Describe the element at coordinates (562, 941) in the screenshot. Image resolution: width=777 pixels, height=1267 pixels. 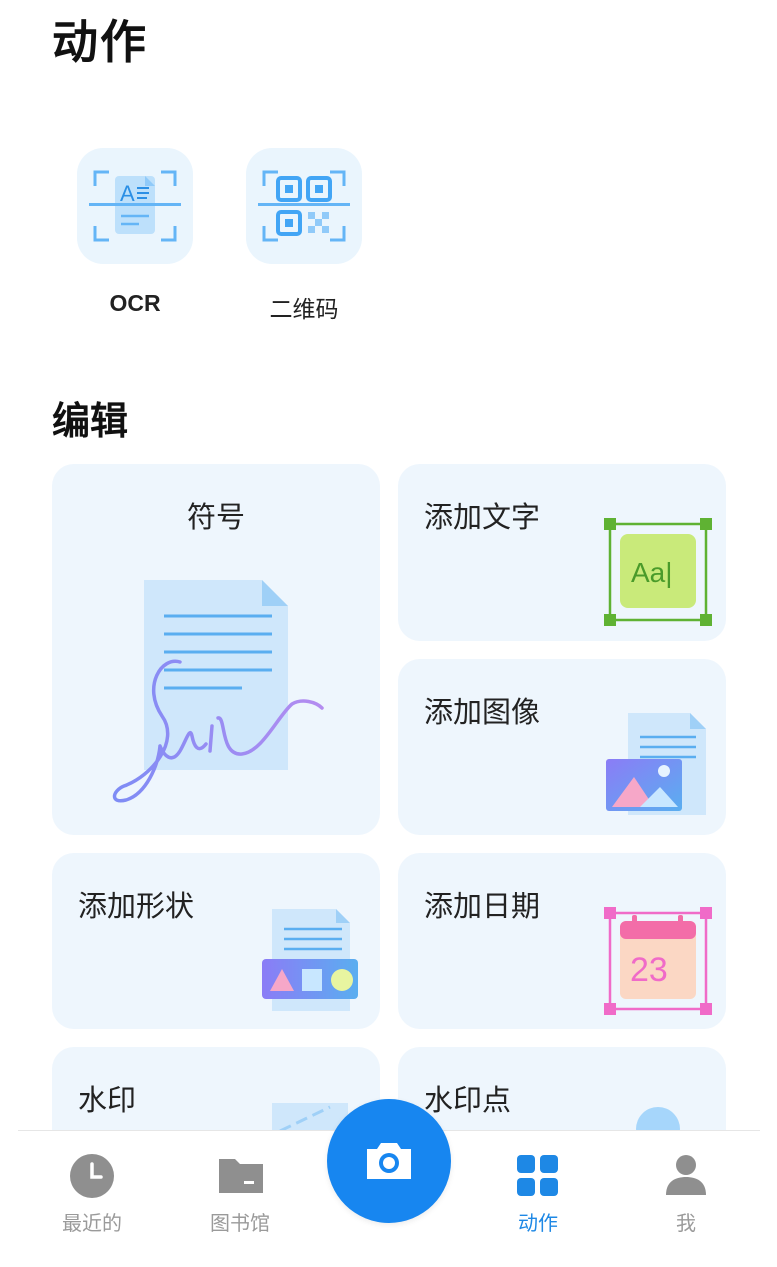
I see `add-date-card: 添加日期 23` at that location.